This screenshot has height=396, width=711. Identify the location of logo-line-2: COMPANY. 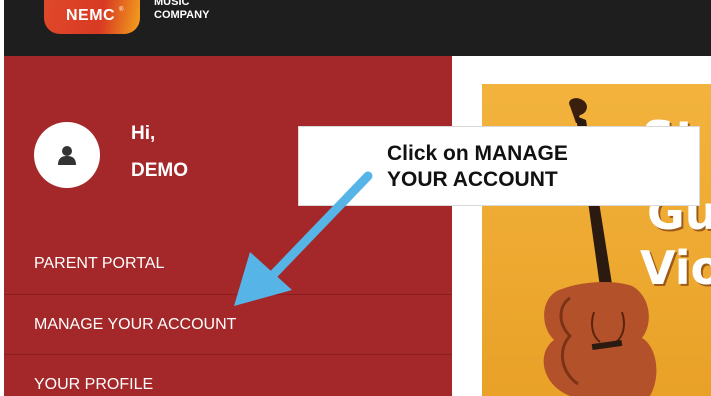
(182, 15).